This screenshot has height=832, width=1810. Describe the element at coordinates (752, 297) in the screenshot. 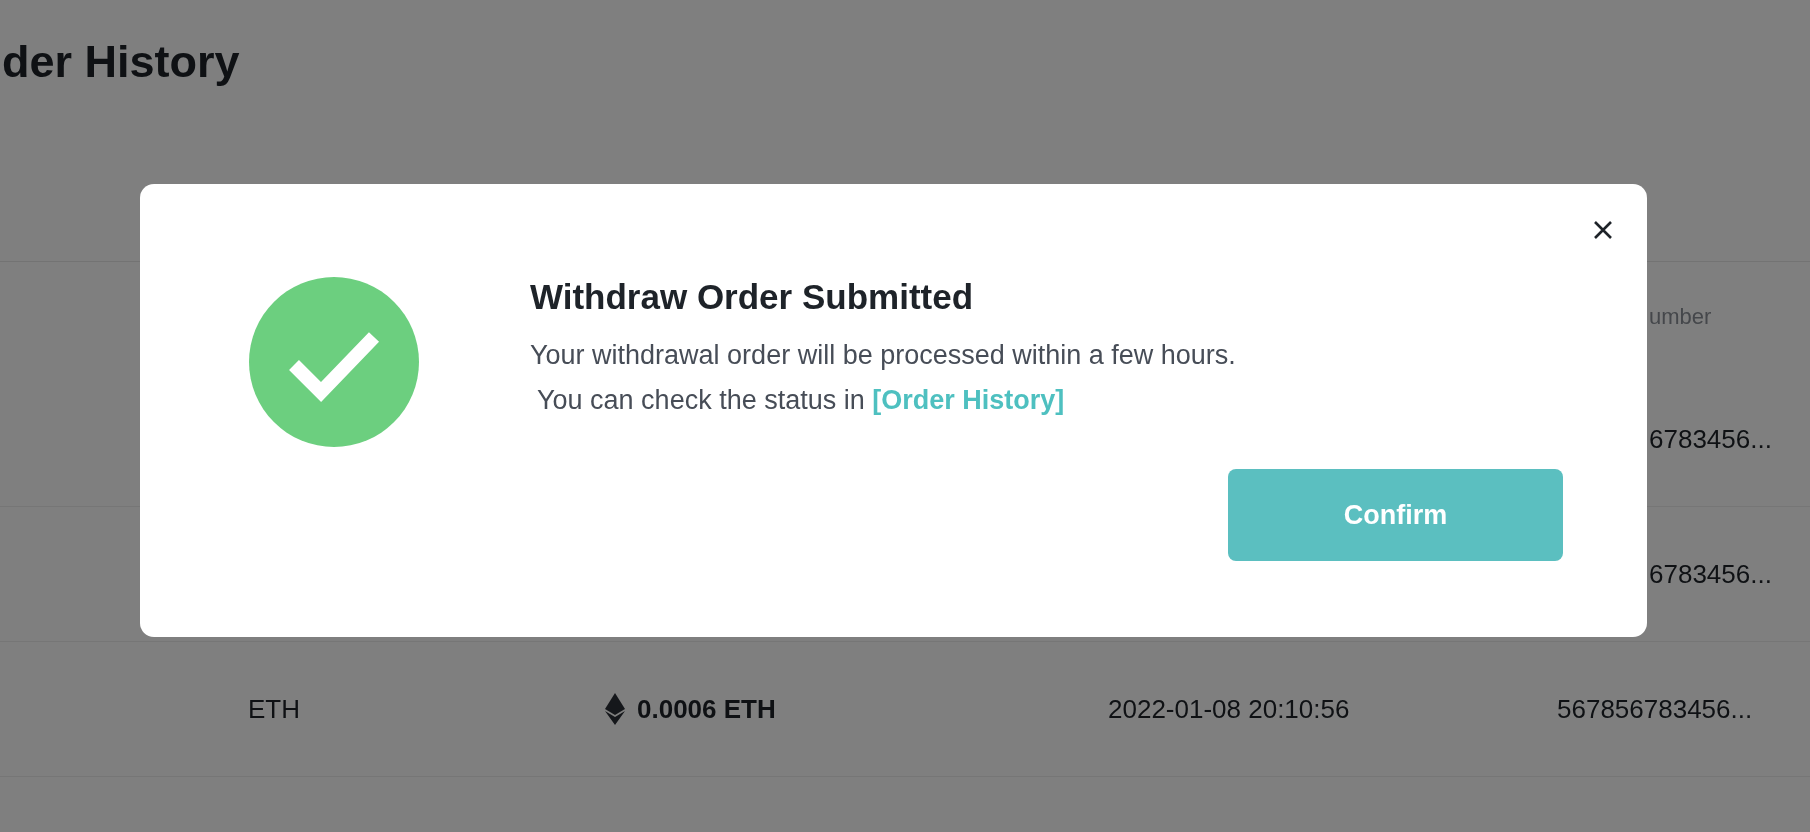

I see `dialog-title: Withdraw Order Submitted` at that location.